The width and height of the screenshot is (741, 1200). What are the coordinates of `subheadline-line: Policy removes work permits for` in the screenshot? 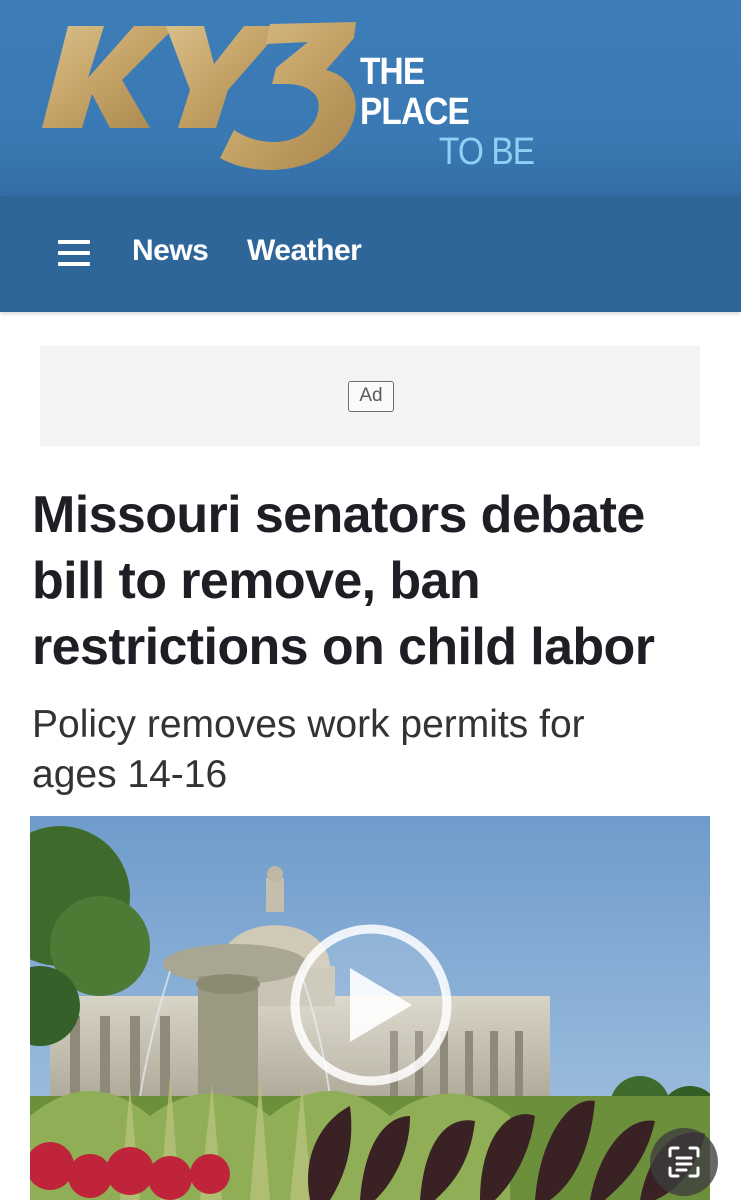 It's located at (308, 724).